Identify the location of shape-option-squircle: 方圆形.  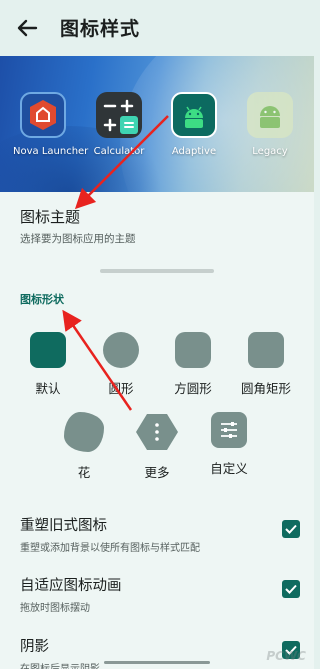
(193, 364).